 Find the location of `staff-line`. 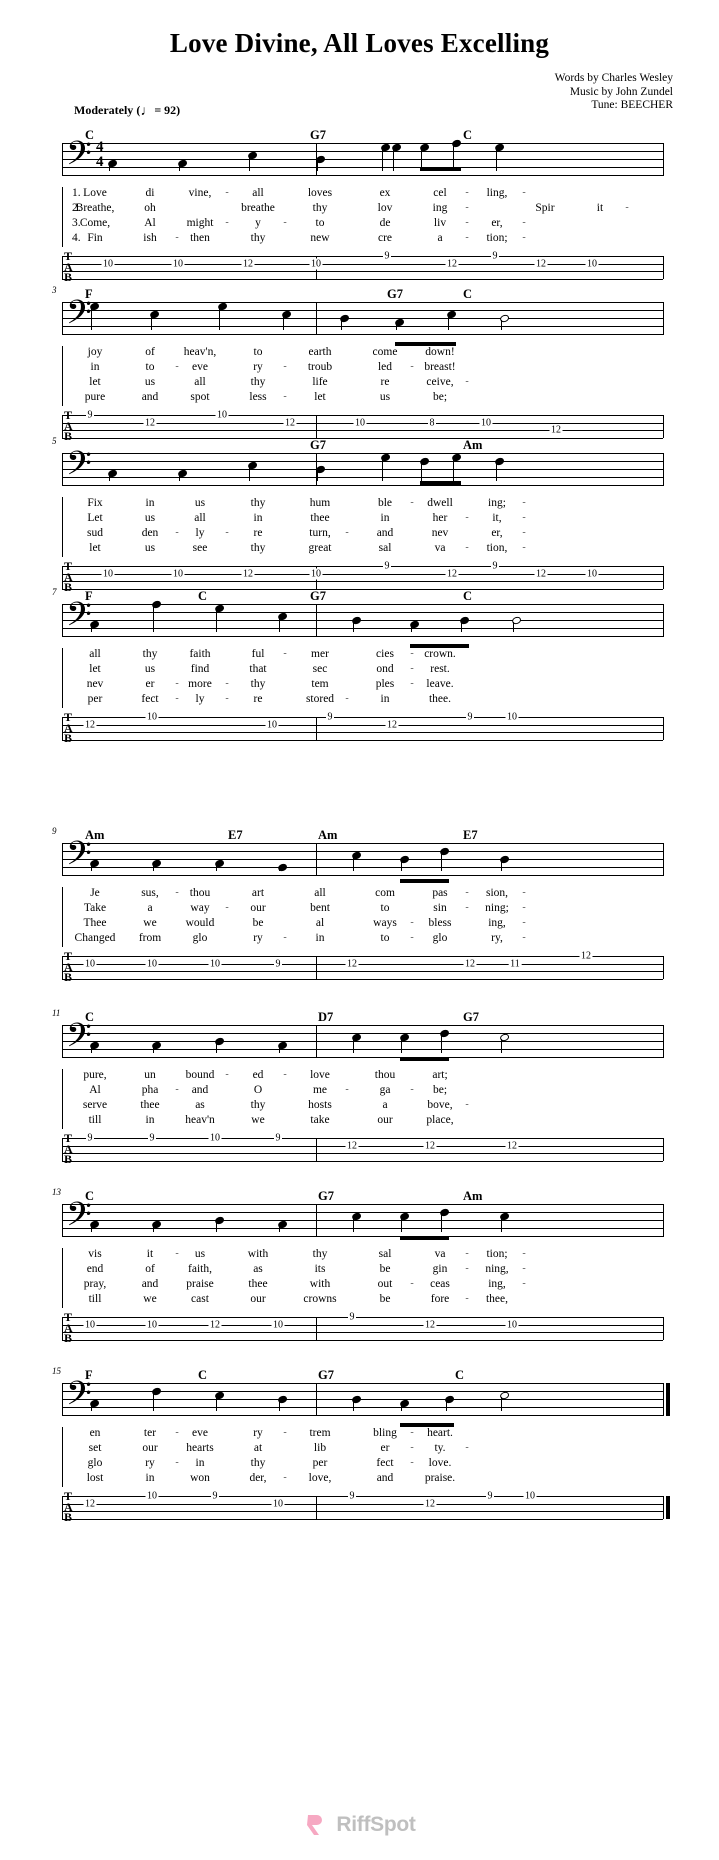

staff-line is located at coordinates (362, 859).